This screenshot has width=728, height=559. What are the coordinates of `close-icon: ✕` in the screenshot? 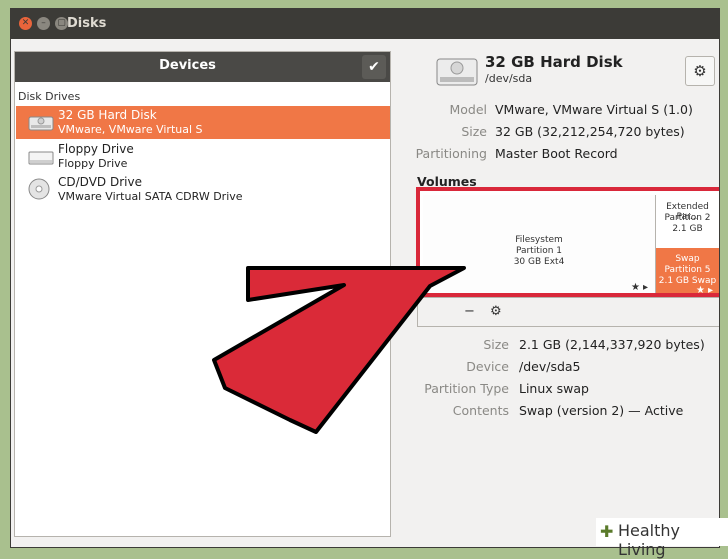 It's located at (25, 23).